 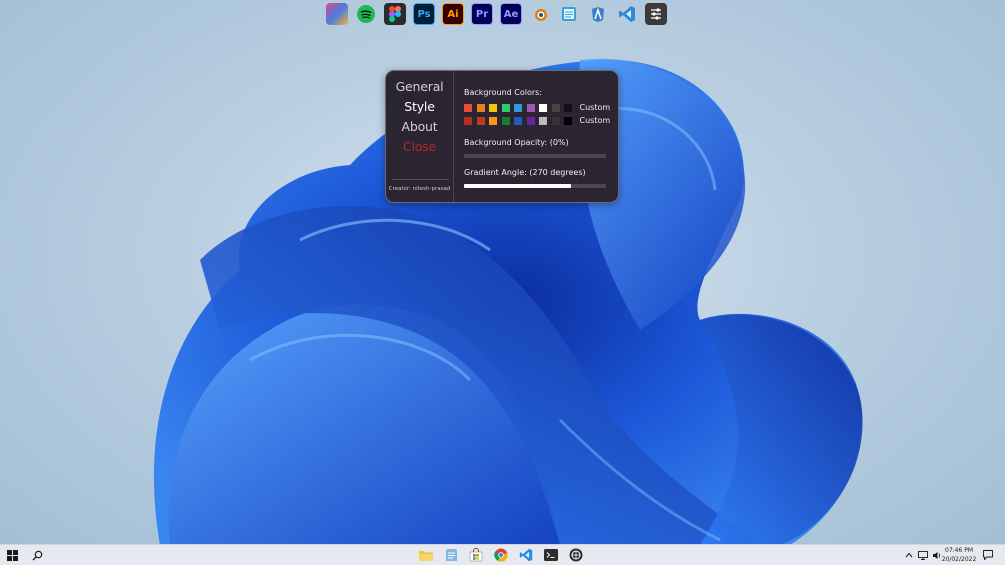 What do you see at coordinates (419, 189) in the screenshot?
I see `creator-credit: Creator: nitesh-prasad` at bounding box center [419, 189].